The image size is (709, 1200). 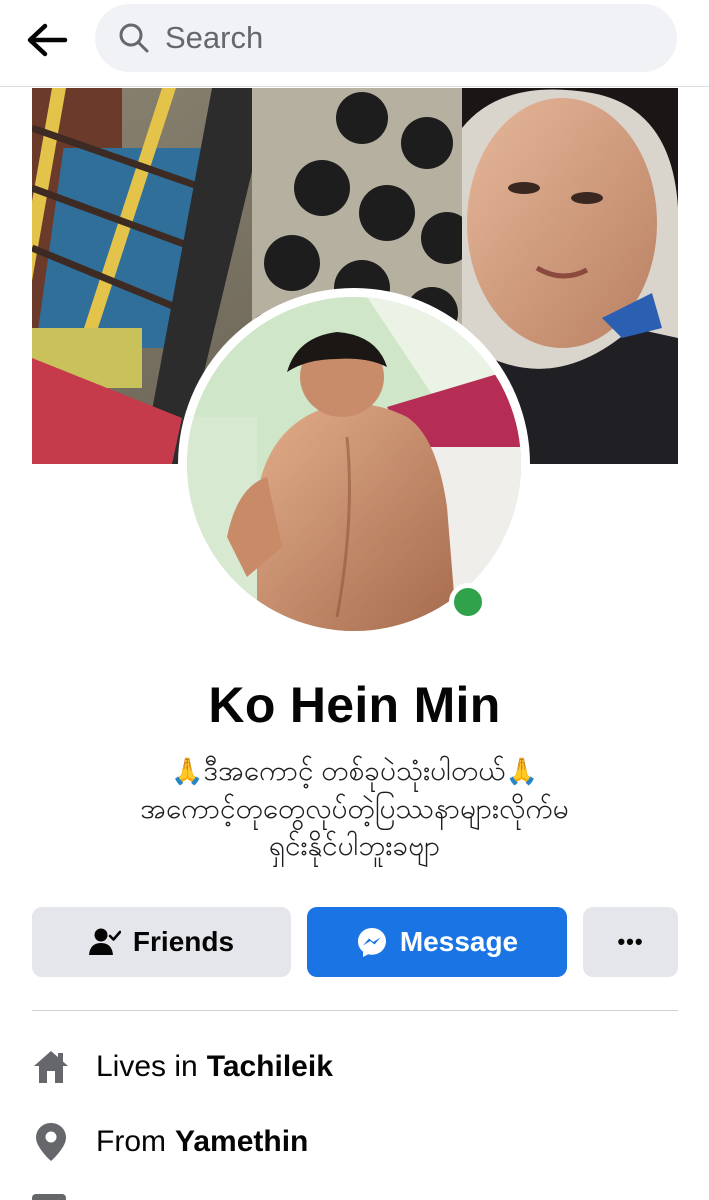 I want to click on avatar, so click(x=354, y=464).